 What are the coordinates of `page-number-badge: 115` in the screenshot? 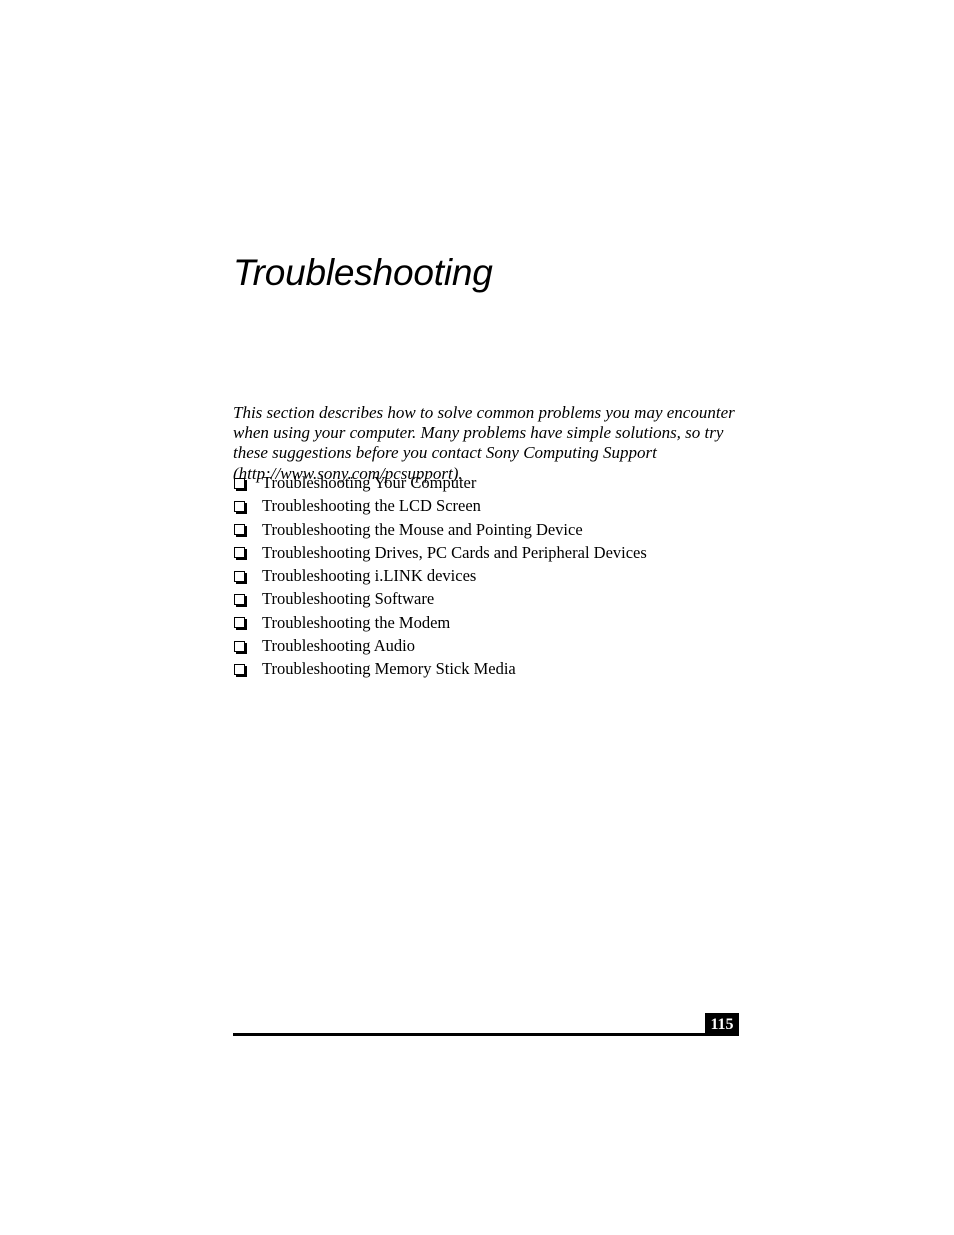 It's located at (722, 1024).